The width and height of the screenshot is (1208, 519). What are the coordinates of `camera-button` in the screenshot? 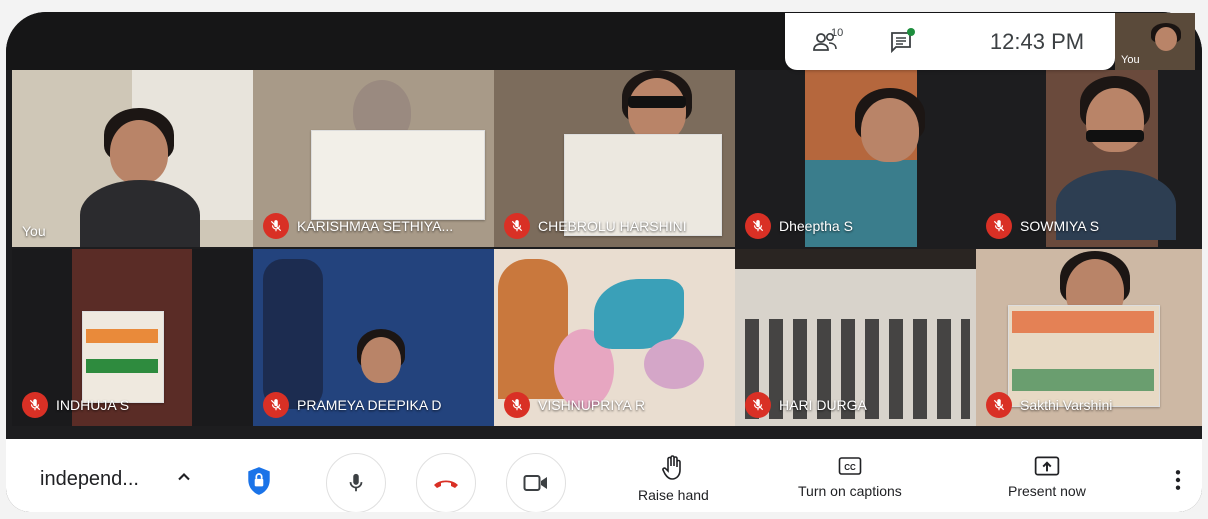 It's located at (536, 482).